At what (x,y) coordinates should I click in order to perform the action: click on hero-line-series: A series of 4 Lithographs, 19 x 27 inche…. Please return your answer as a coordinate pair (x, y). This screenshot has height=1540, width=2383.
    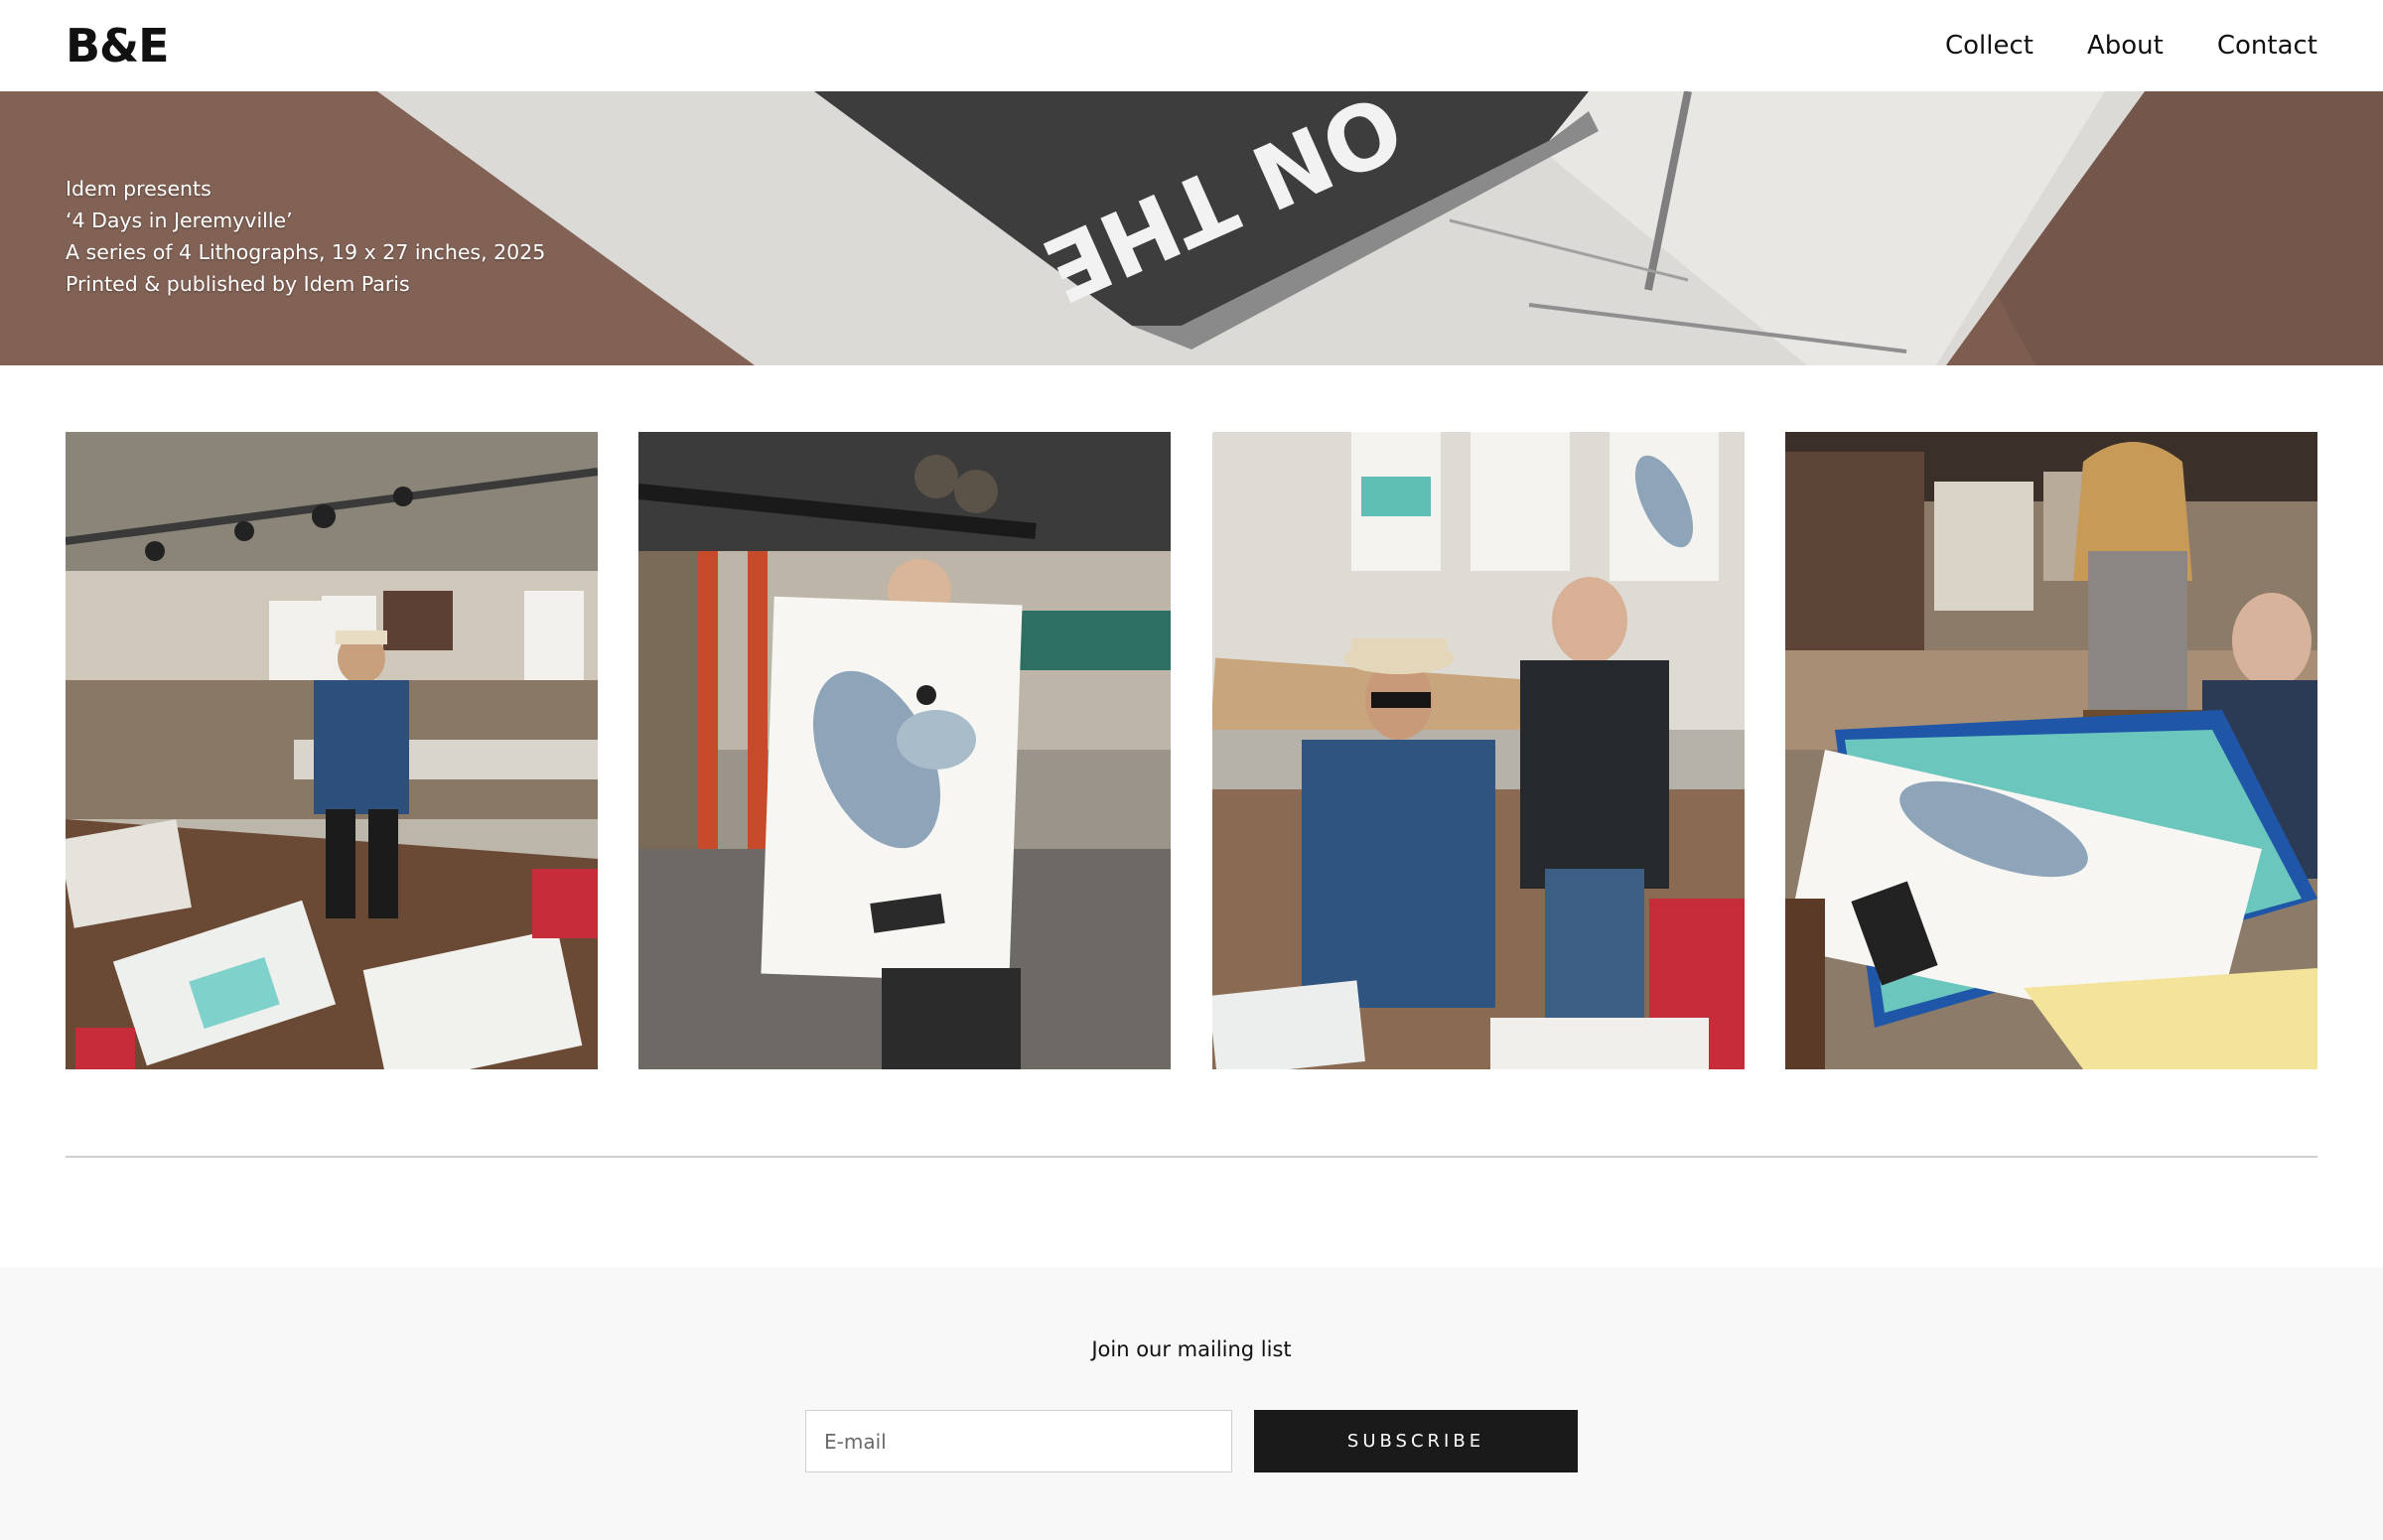
    Looking at the image, I should click on (306, 252).